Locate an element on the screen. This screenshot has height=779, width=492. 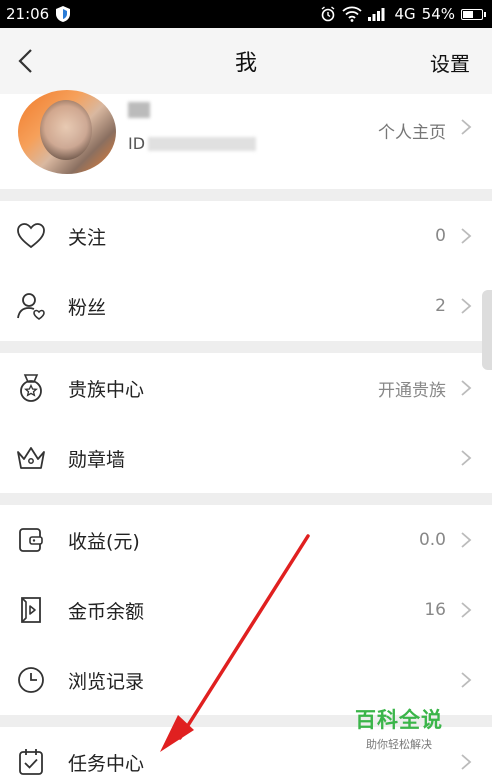
signal-icon is located at coordinates (376, 14).